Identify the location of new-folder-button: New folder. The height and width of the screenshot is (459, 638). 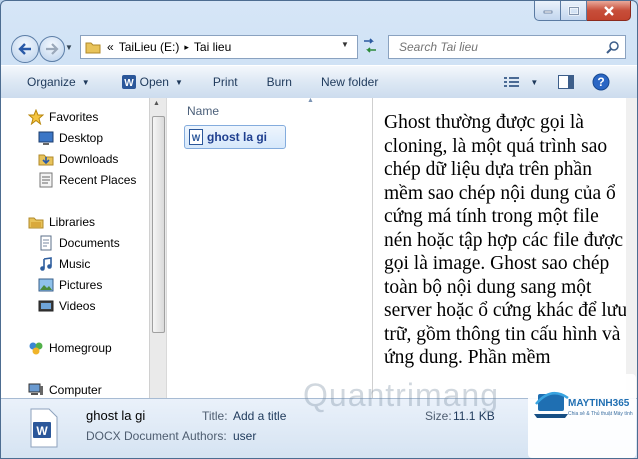
(349, 82).